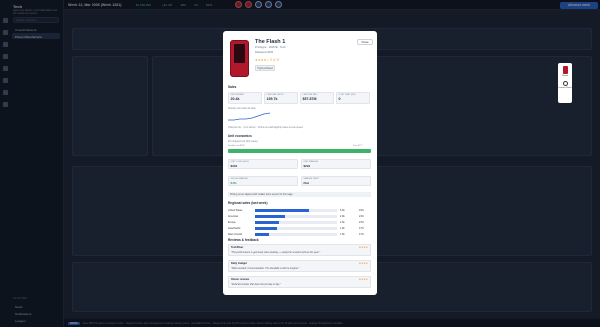  Describe the element at coordinates (267, 60) in the screenshot. I see `product-rating: ★★★★☆ 3.4 / 5` at that location.